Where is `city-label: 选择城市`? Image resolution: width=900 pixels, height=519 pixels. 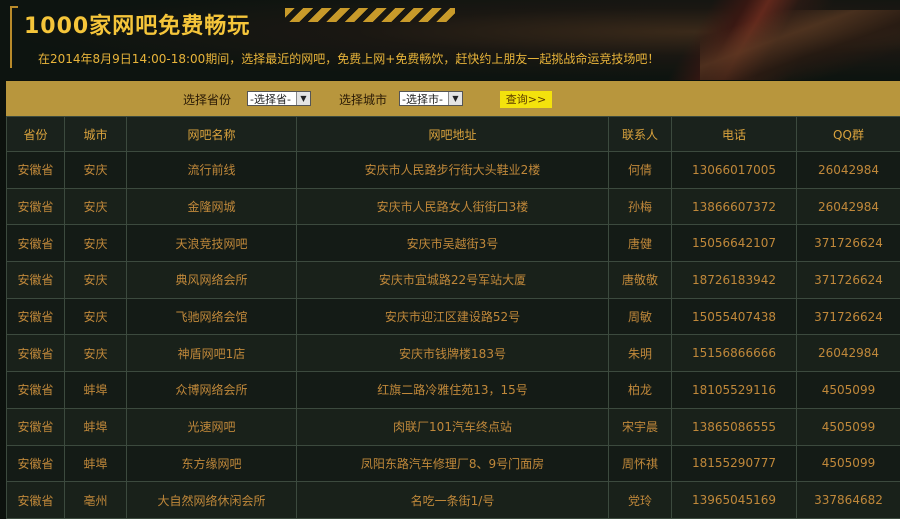 city-label: 选择城市 is located at coordinates (363, 100).